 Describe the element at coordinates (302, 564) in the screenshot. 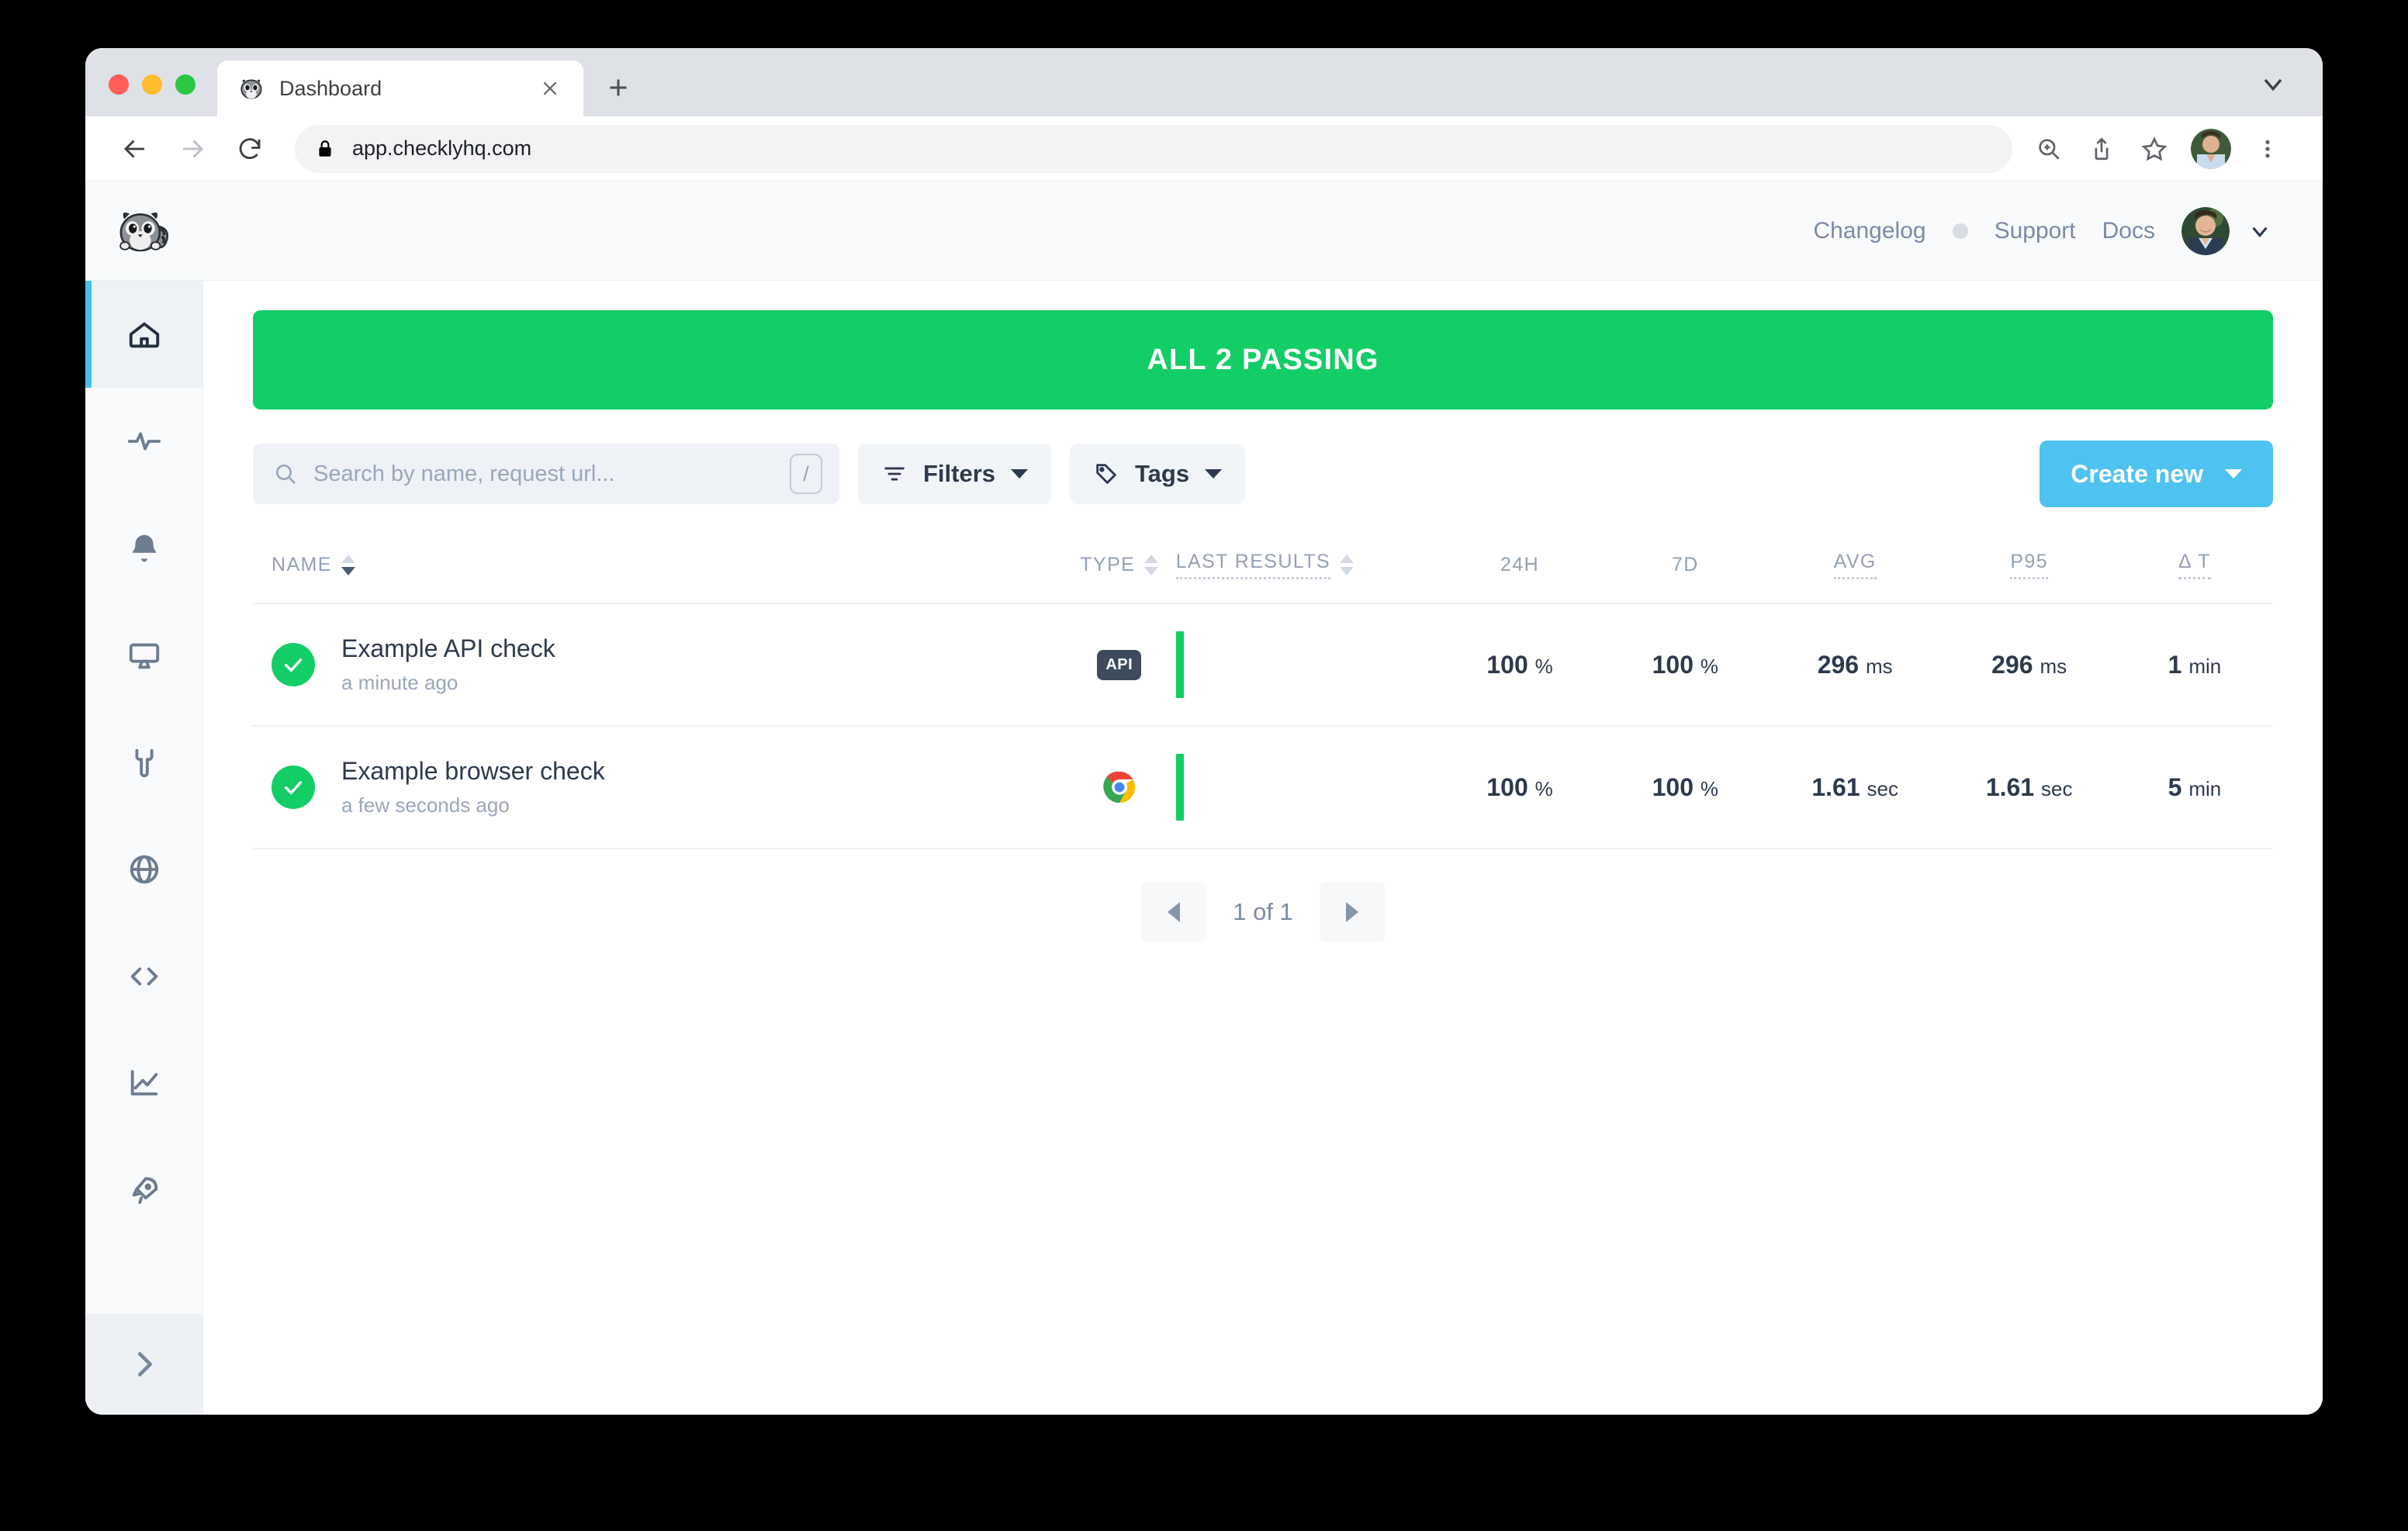

I see `column-header-name-label: NAME` at that location.